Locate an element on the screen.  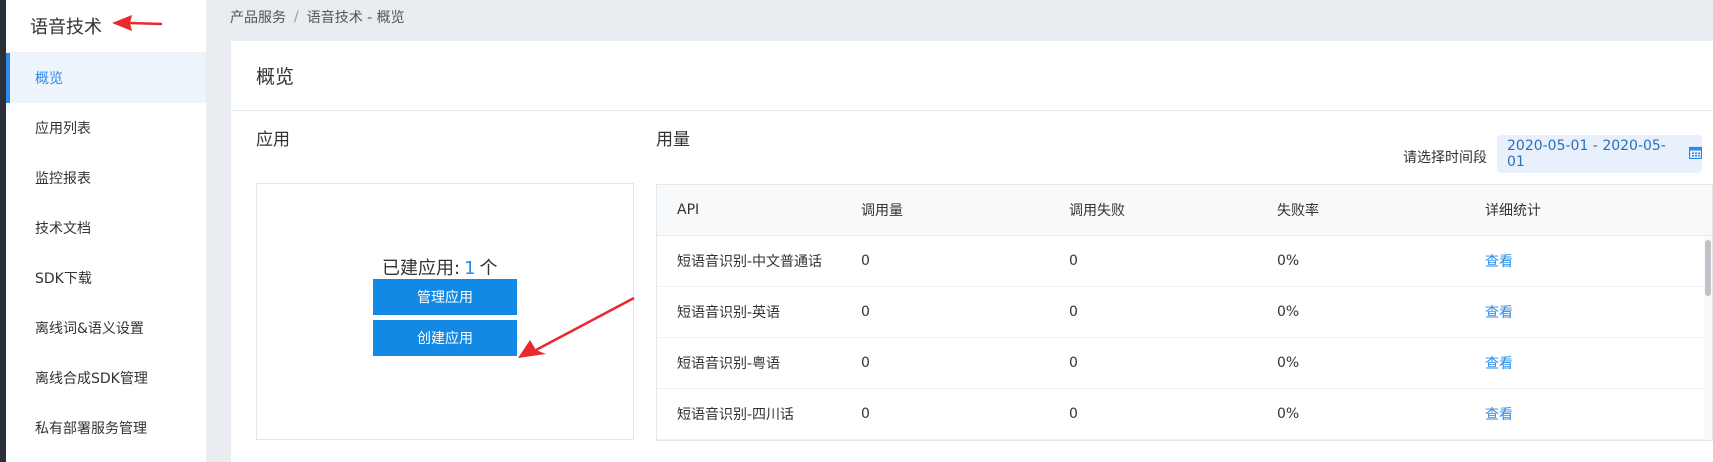
usage-section-title: 用量 is located at coordinates (673, 140).